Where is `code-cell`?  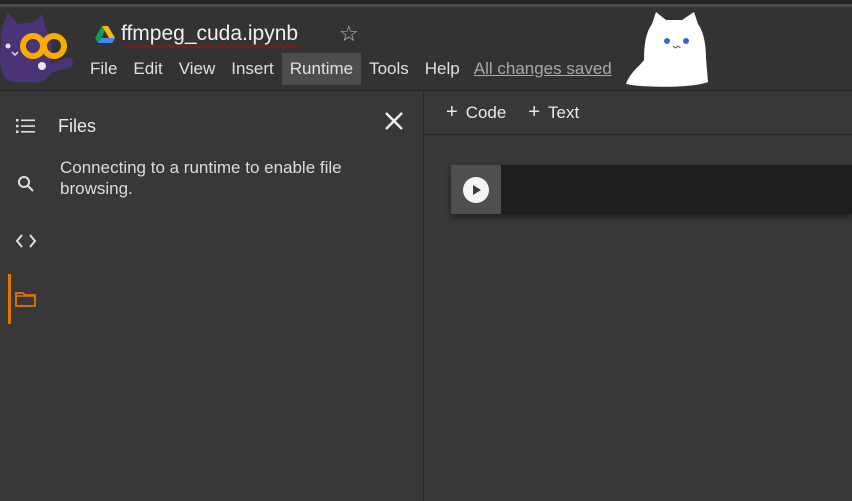
code-cell is located at coordinates (651, 189).